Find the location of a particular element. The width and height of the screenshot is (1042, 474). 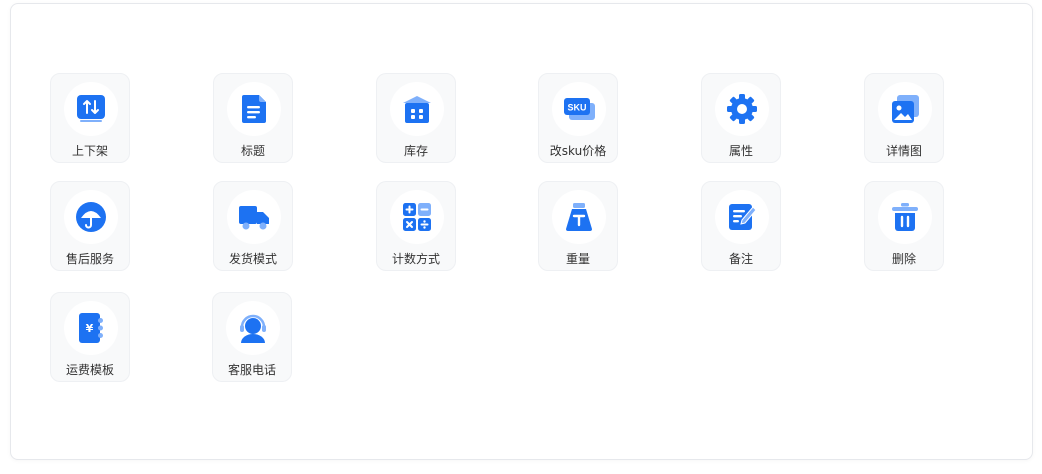

action-tile-remarks: 备注 is located at coordinates (741, 226).